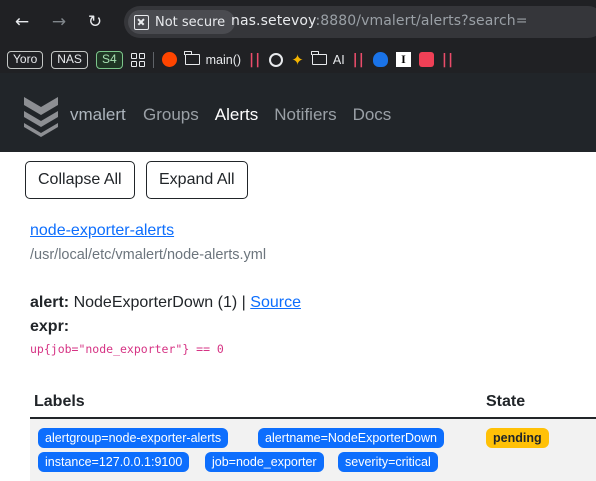  I want to click on victoriametrics-logo-icon, so click(41, 115).